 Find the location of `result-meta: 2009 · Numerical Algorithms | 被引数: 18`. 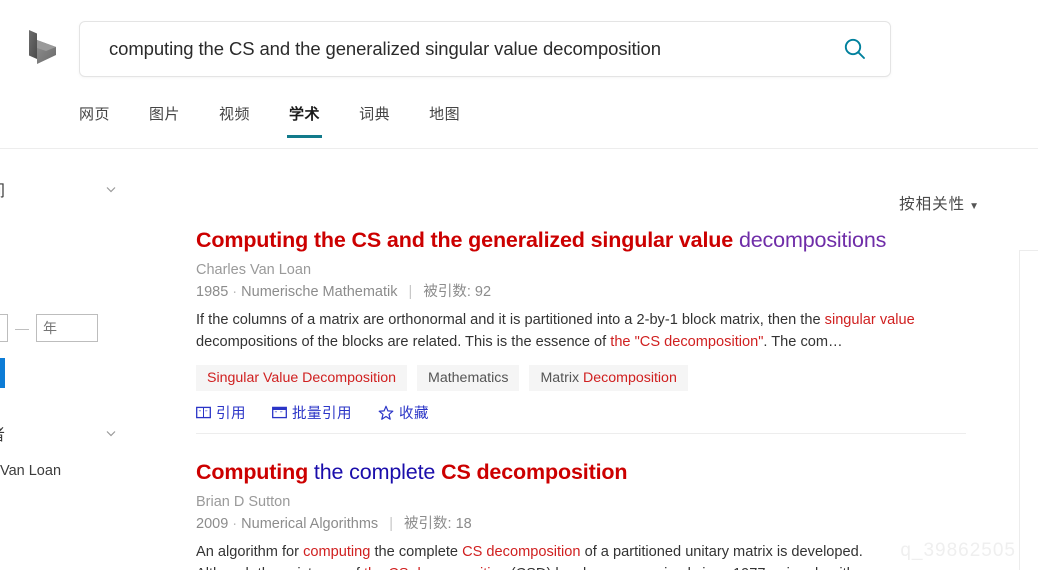

result-meta: 2009 · Numerical Algorithms | 被引数: 18 is located at coordinates (334, 524).